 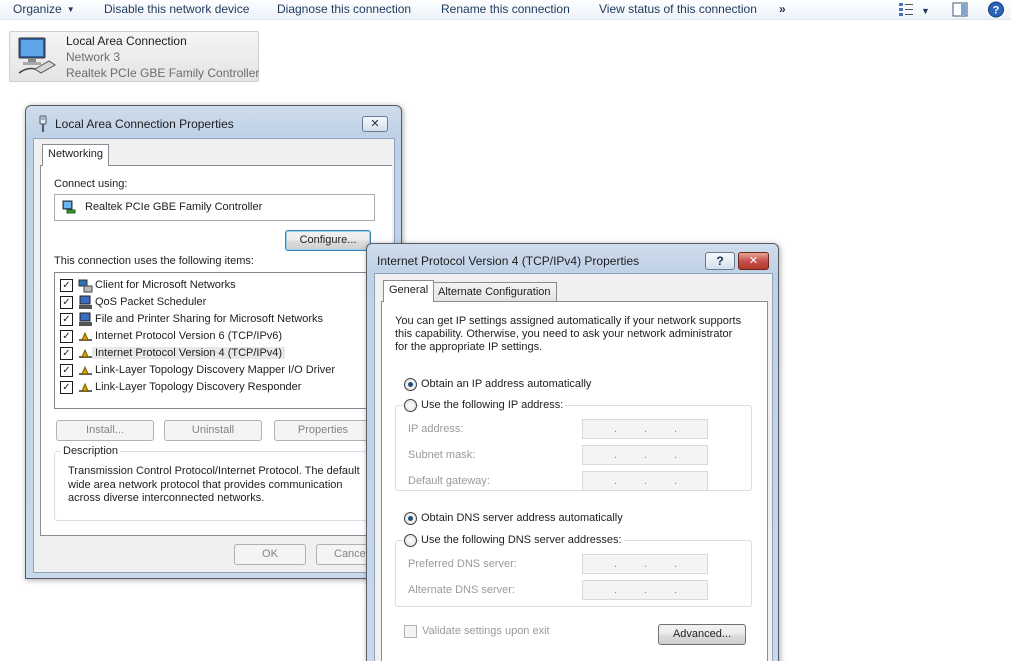 I want to click on network-client-icon, so click(x=85, y=286).